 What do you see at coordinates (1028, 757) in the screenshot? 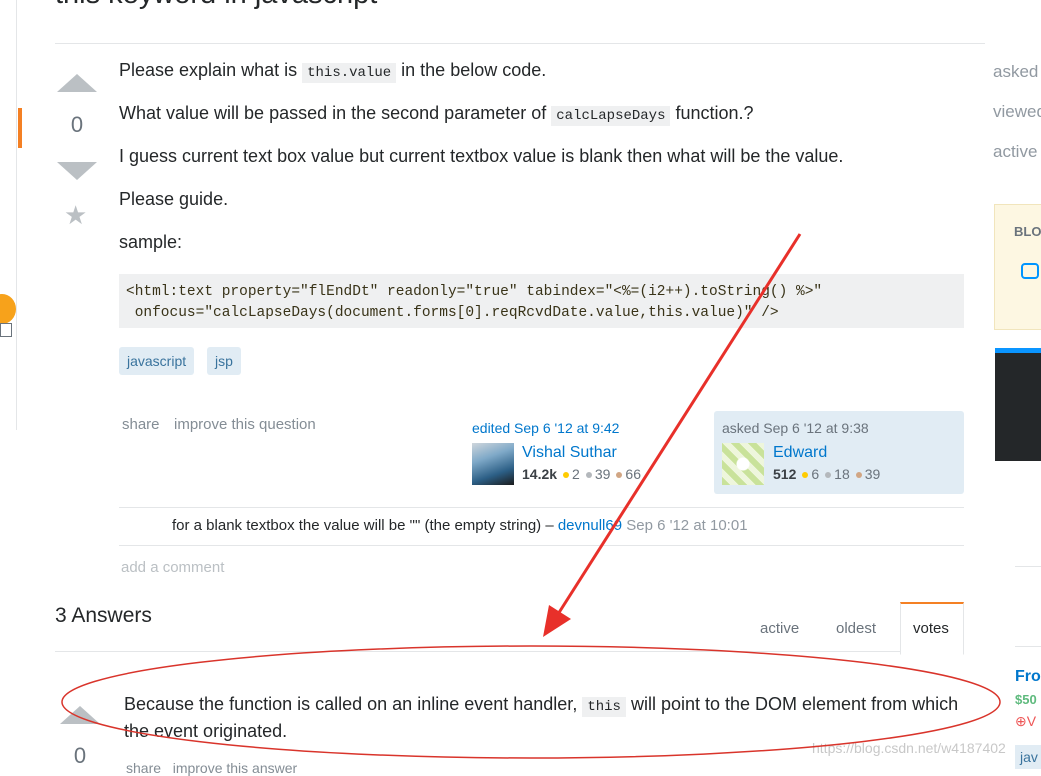
I see `job-tag: jav` at bounding box center [1028, 757].